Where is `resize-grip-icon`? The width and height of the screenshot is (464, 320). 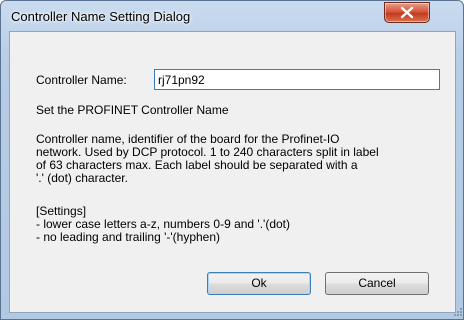
resize-grip-icon is located at coordinates (457, 311).